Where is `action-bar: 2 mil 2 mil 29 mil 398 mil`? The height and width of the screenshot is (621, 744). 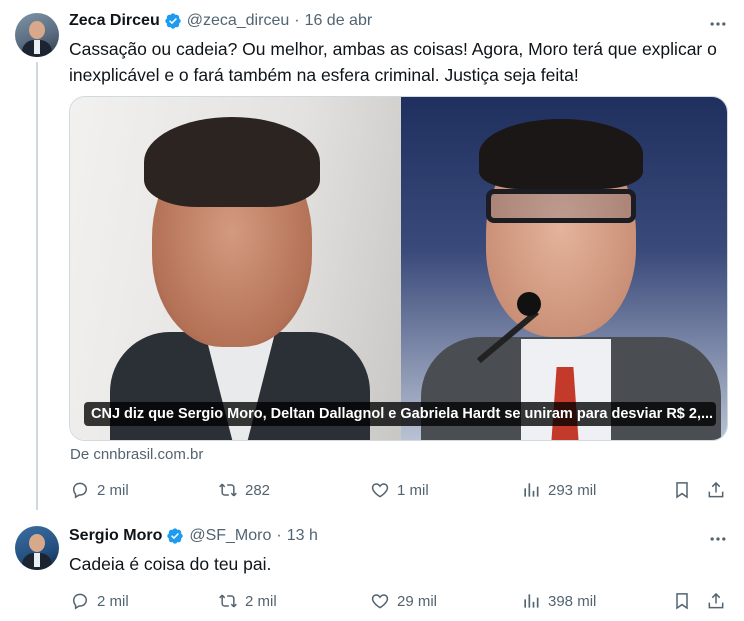 action-bar: 2 mil 2 mil 29 mil 398 mil is located at coordinates (372, 601).